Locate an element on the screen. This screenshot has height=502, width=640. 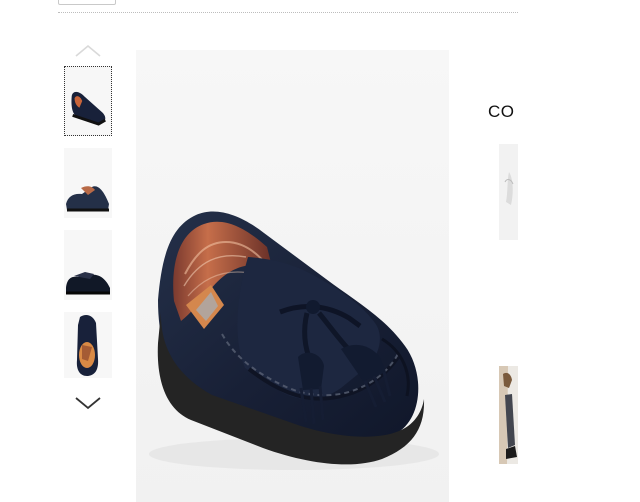
model-product-icon is located at coordinates (508, 415).